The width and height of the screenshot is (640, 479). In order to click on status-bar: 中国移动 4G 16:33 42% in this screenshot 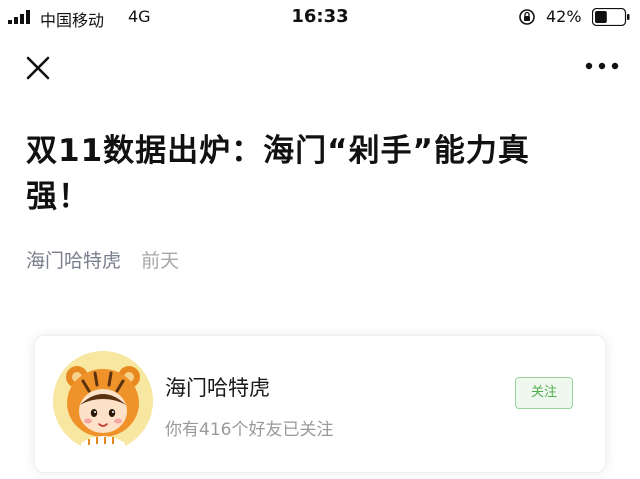, I will do `click(320, 18)`.